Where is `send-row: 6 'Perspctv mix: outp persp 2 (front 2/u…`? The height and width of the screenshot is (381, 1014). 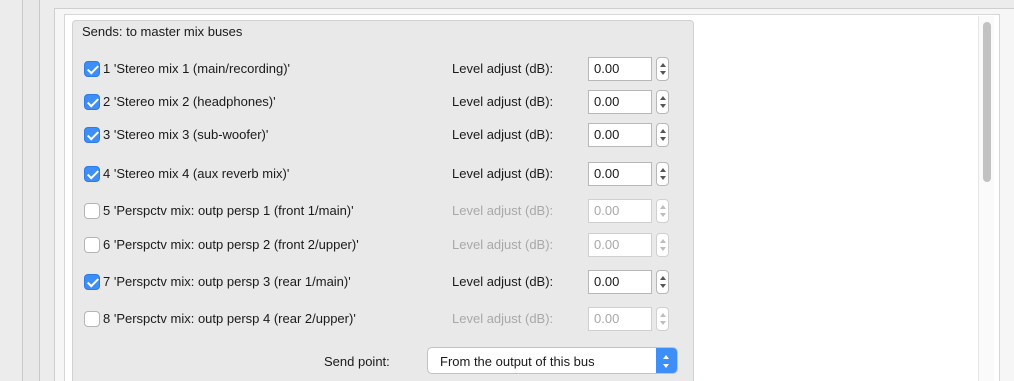 send-row: 6 'Perspctv mix: outp persp 2 (front 2/u… is located at coordinates (384, 245).